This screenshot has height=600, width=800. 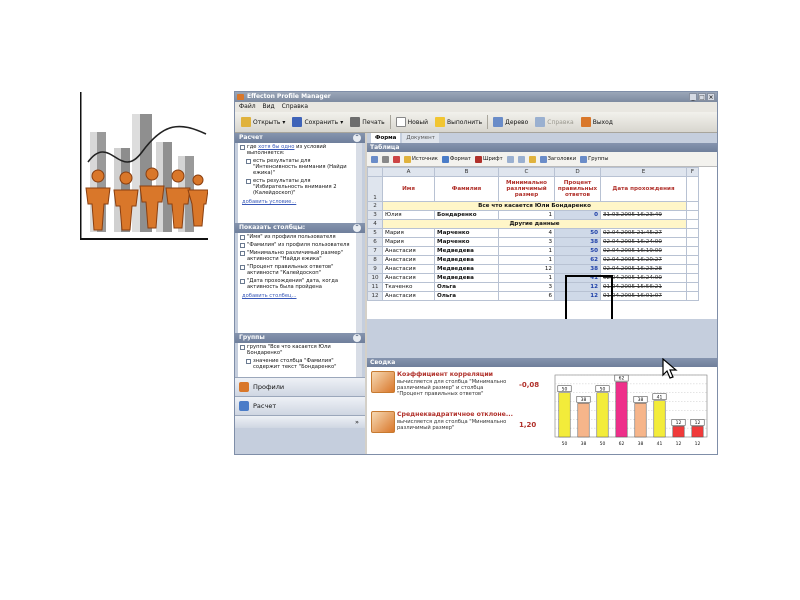 What do you see at coordinates (408, 189) in the screenshot?
I see `header-cell: Имя` at bounding box center [408, 189].